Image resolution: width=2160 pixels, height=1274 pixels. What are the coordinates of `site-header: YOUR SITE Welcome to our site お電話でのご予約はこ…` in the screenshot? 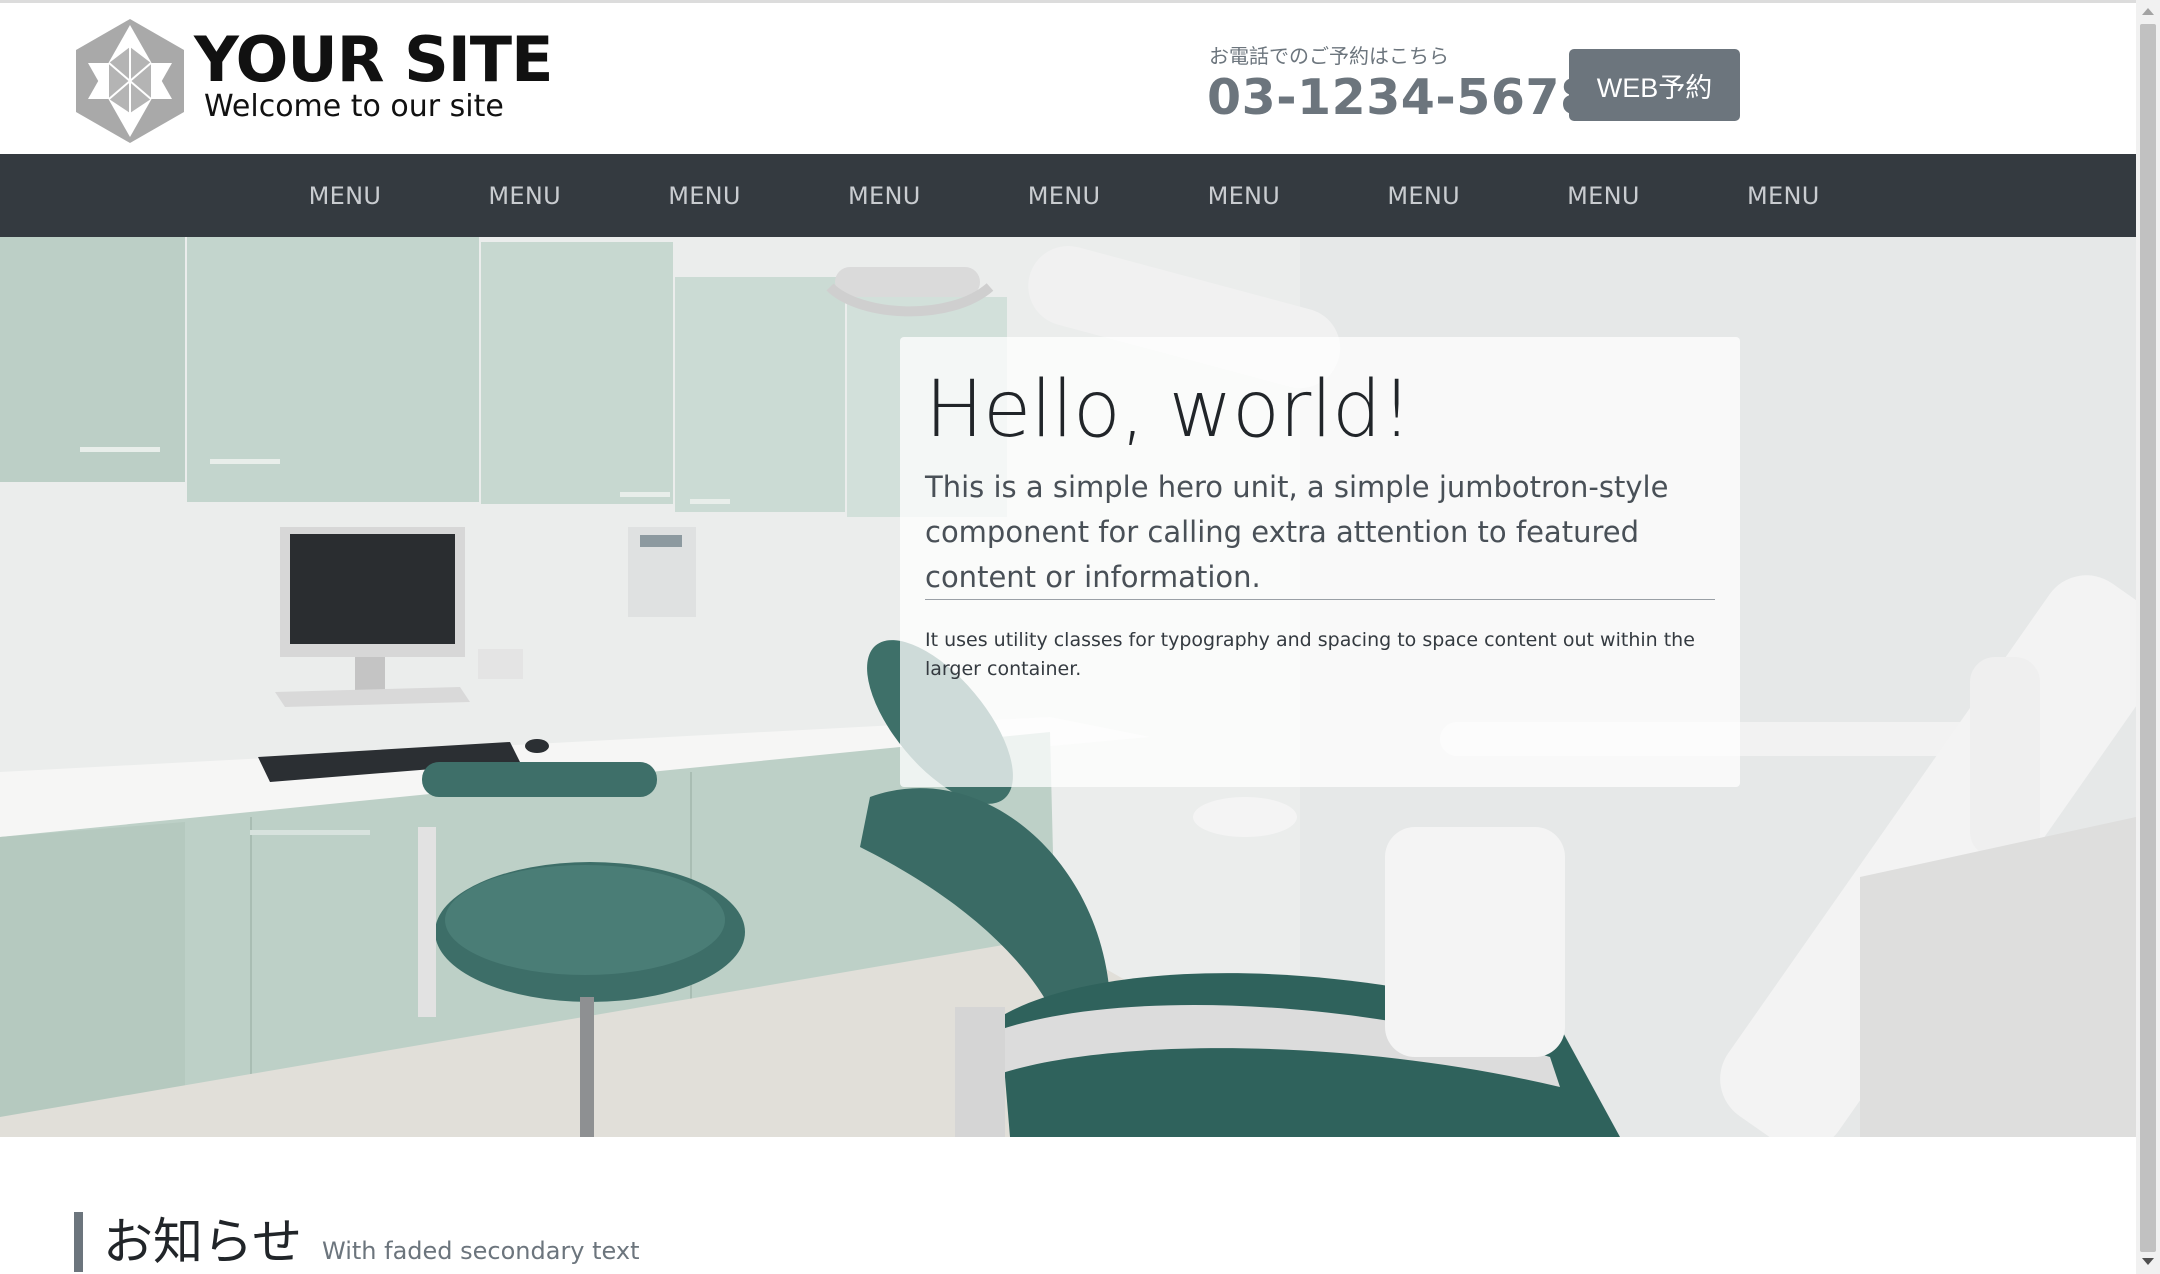 It's located at (1068, 78).